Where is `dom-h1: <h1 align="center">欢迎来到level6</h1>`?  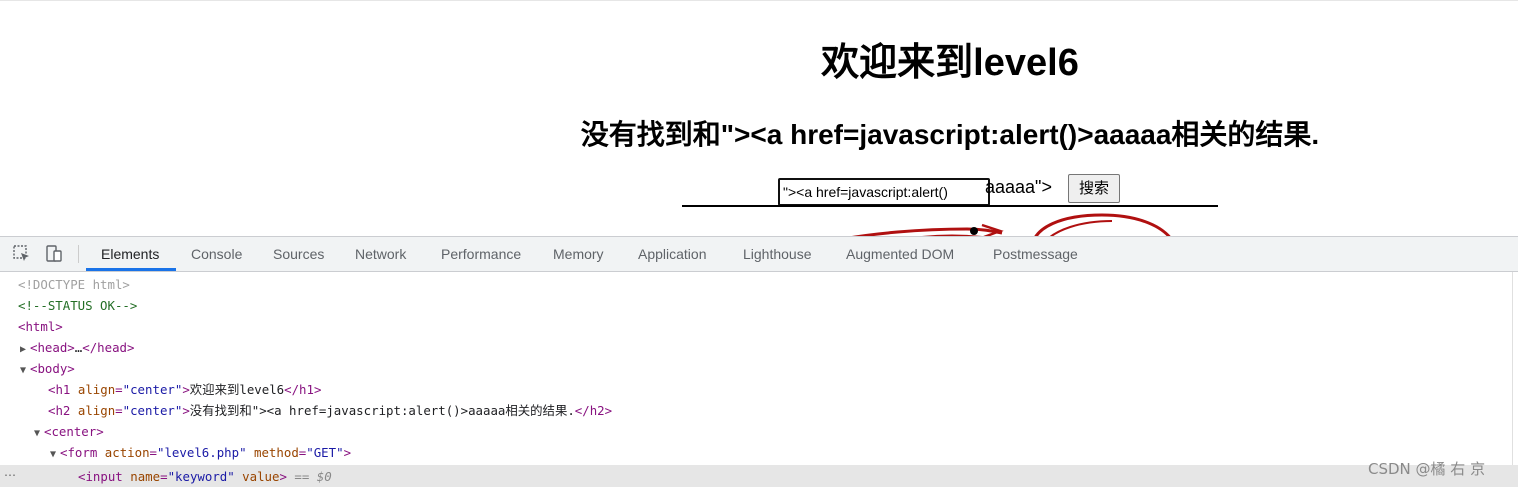 dom-h1: <h1 align="center">欢迎来到level6</h1> is located at coordinates (184, 389).